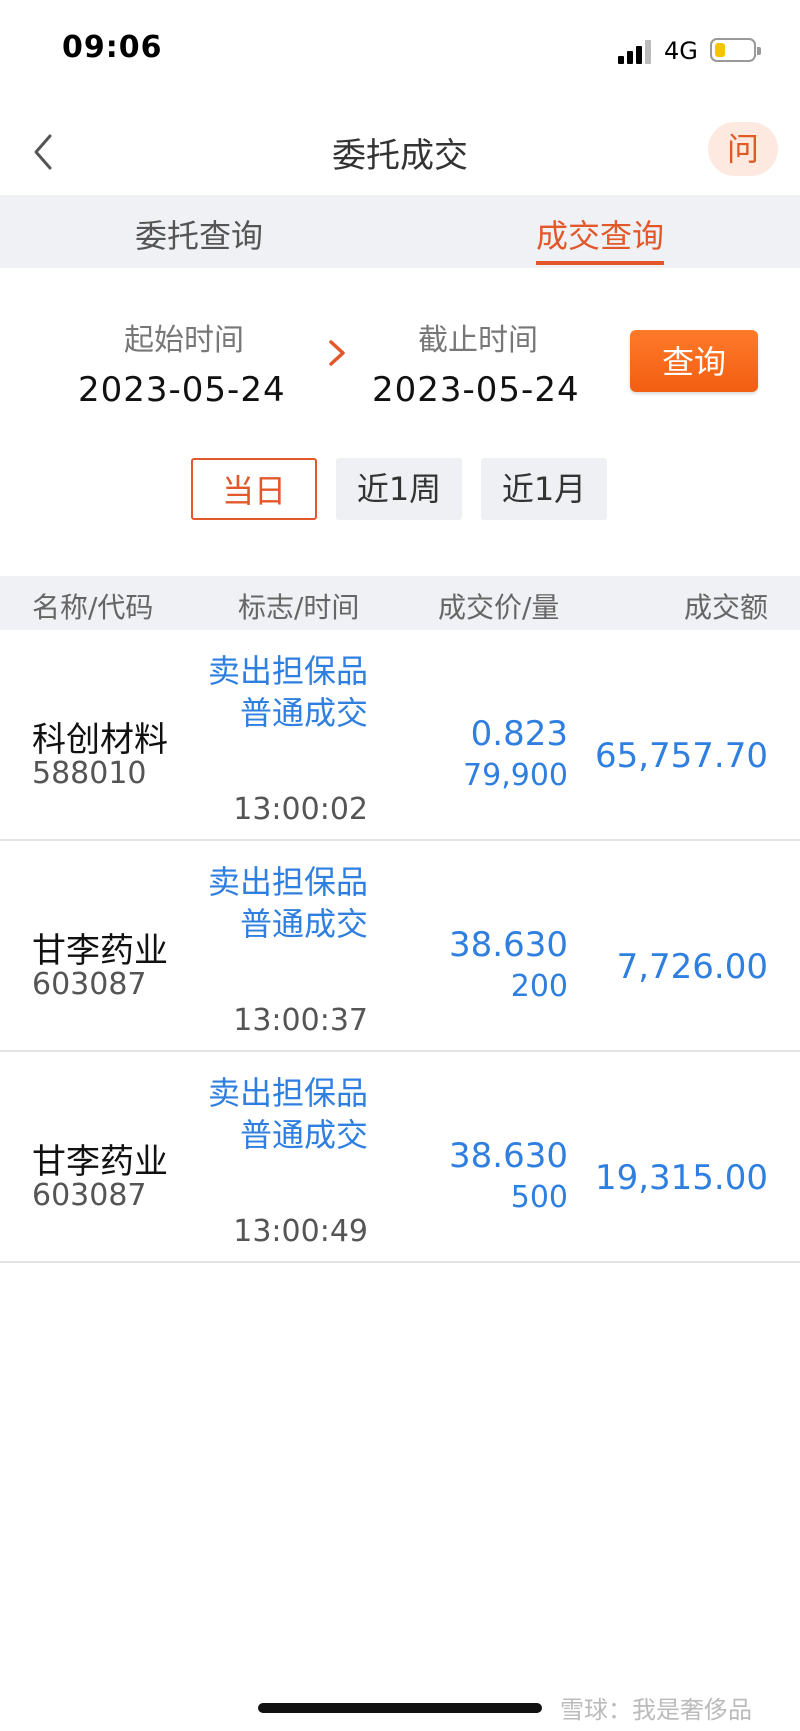 Image resolution: width=800 pixels, height=1731 pixels. Describe the element at coordinates (300, 1231) in the screenshot. I see `trade-time: 13:00:49` at that location.